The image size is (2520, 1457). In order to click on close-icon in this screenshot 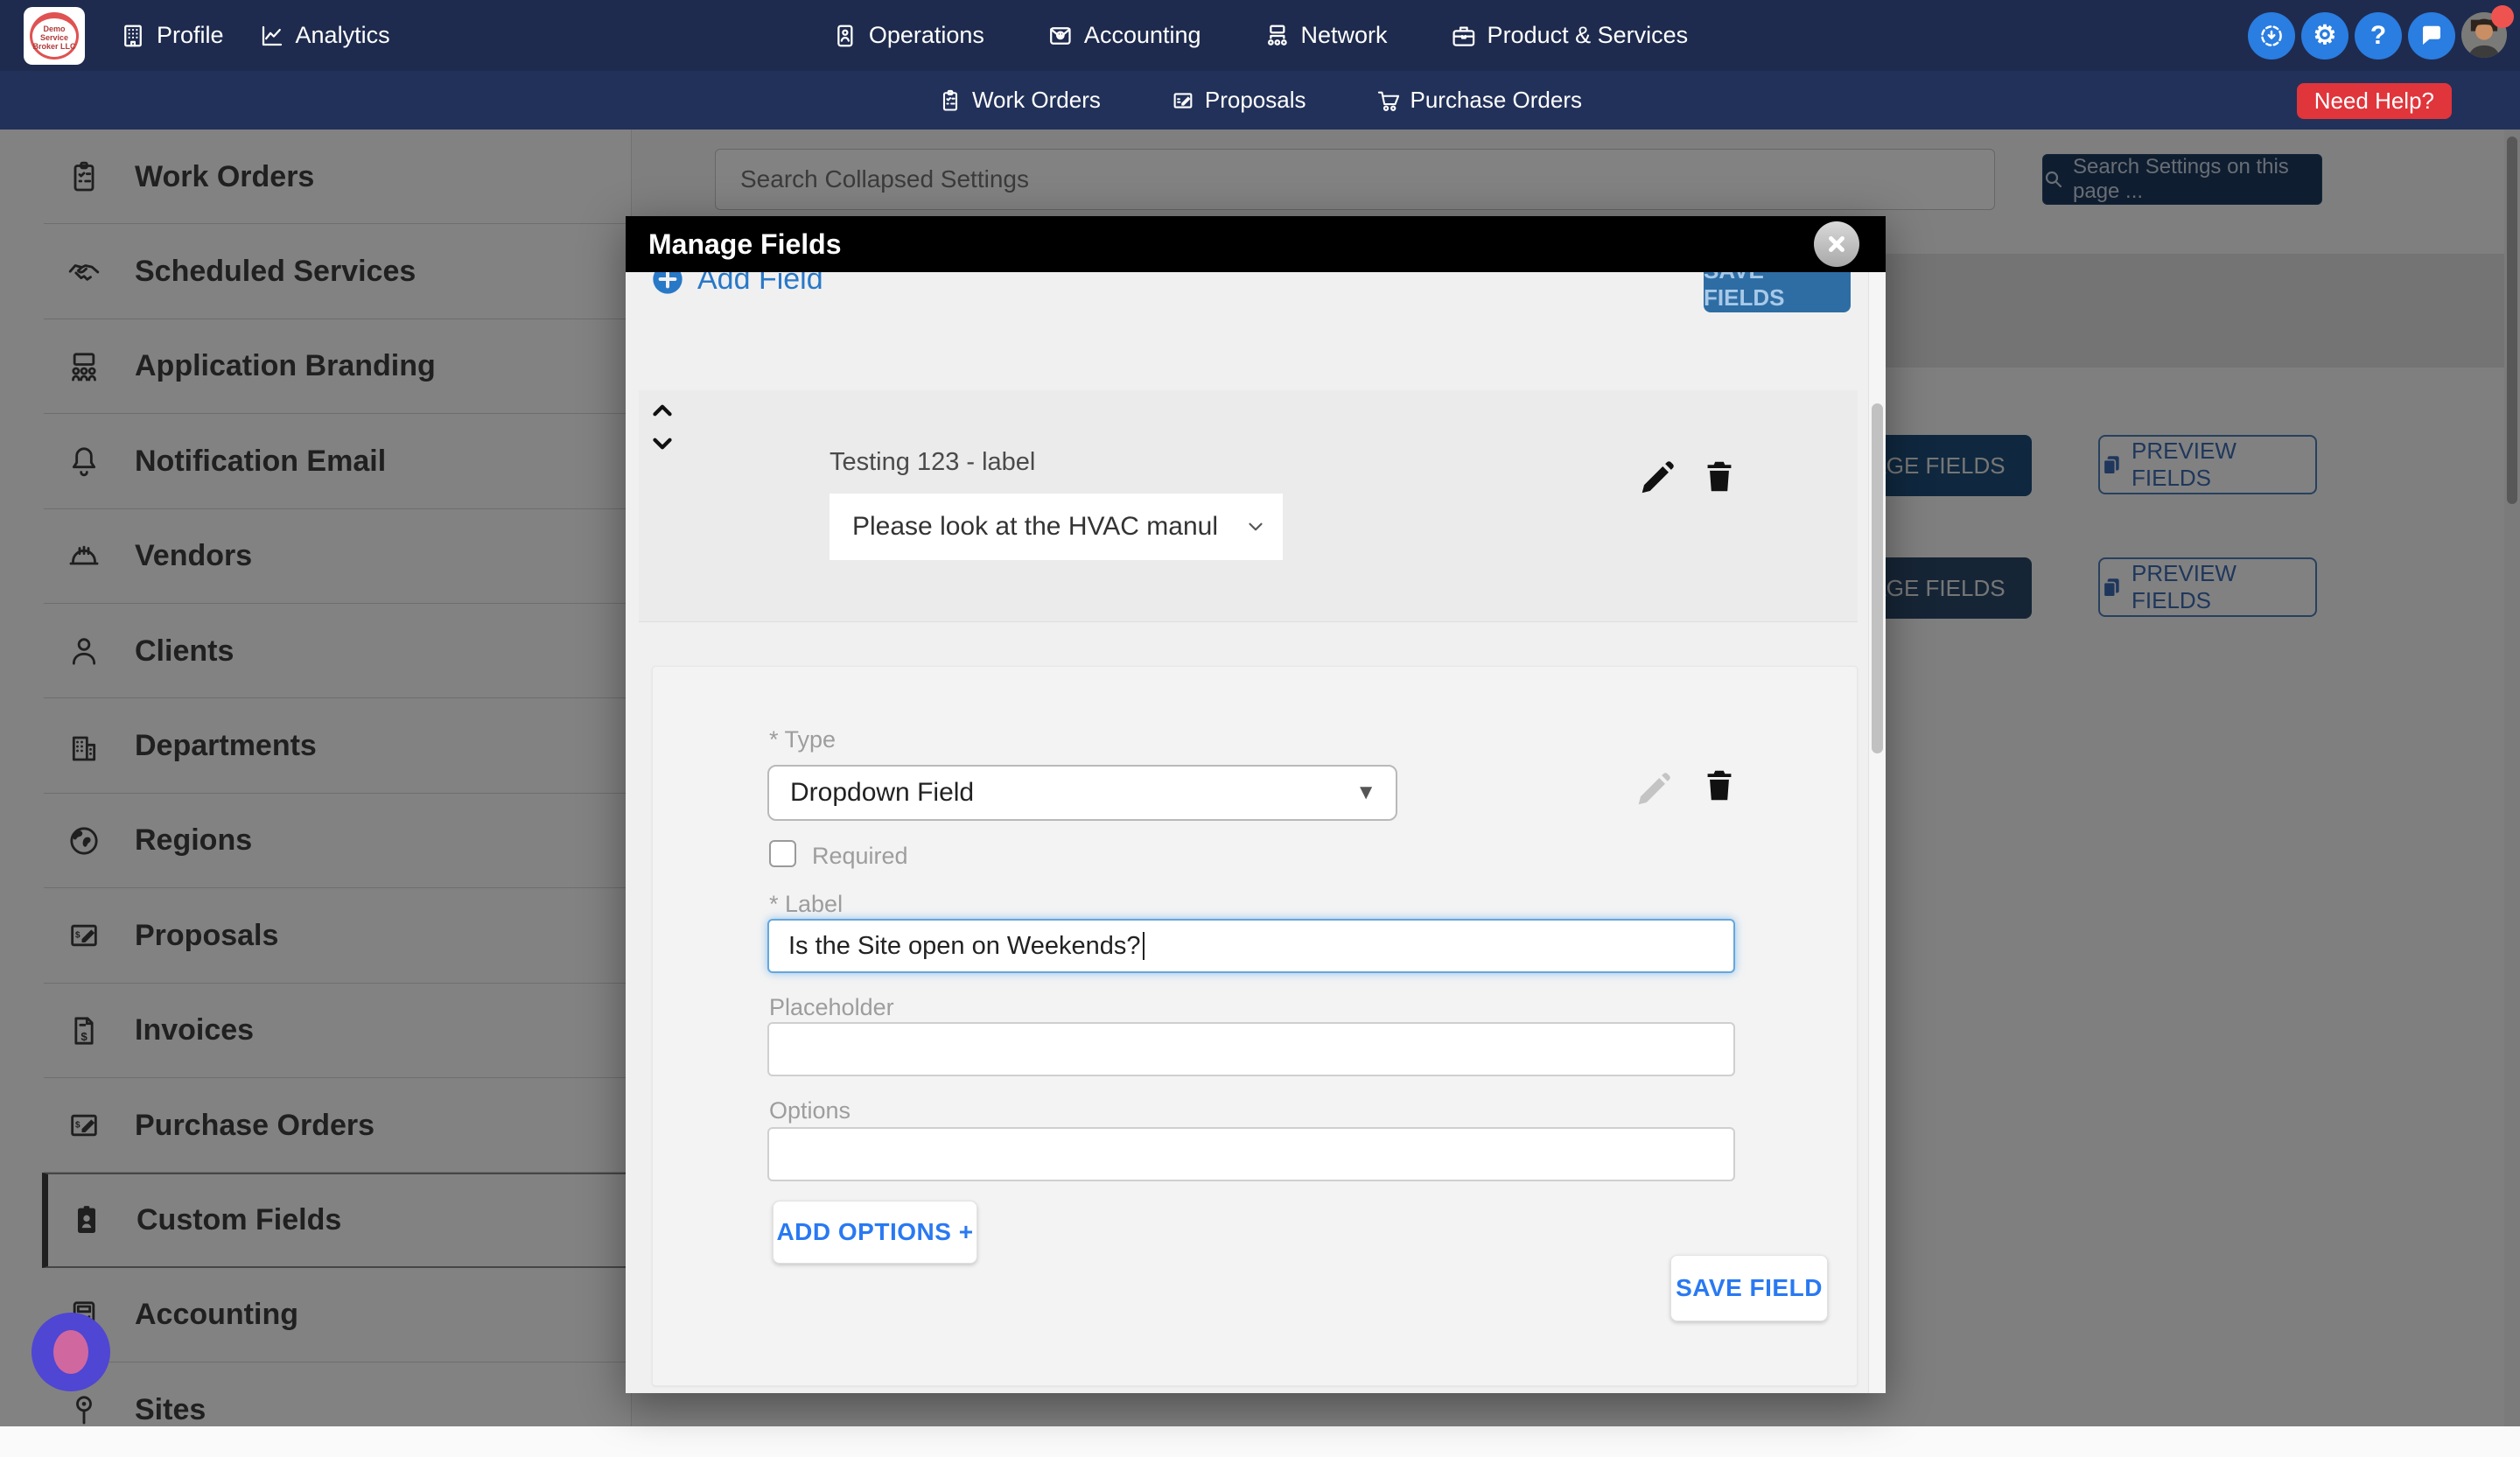, I will do `click(1836, 244)`.